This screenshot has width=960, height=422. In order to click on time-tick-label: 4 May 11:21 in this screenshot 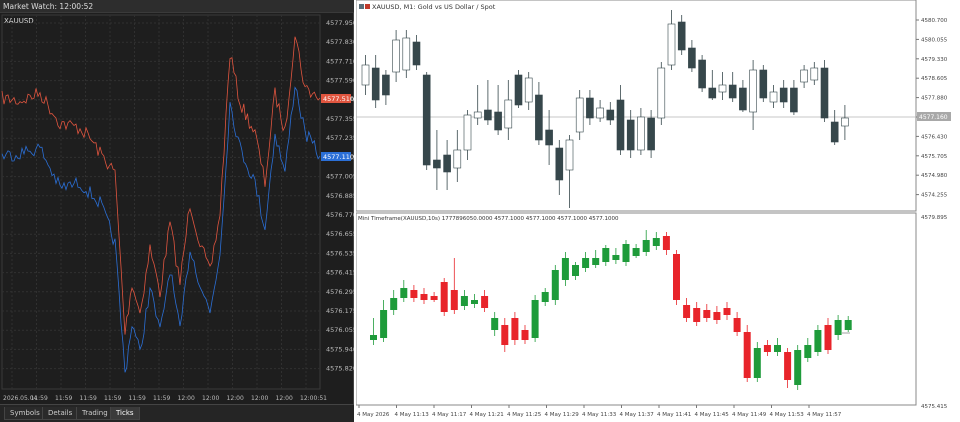, I will do `click(487, 415)`.